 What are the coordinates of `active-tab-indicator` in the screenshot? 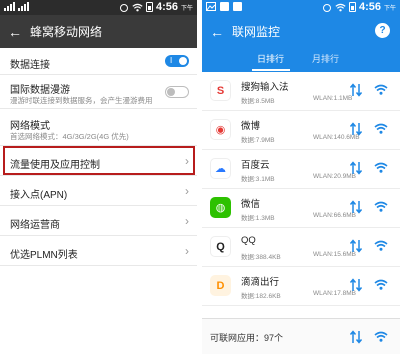 It's located at (271, 70).